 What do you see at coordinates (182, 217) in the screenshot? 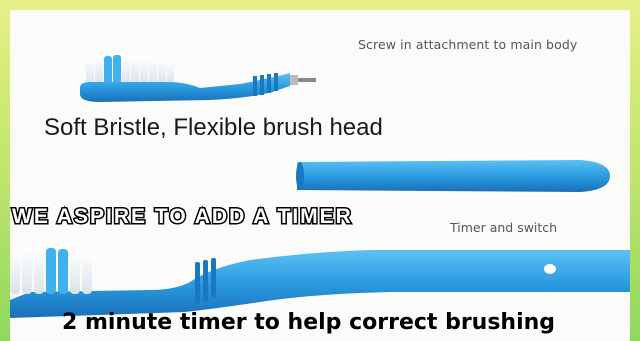
I see `timer-banner-overlay: We aspire to add a timer` at bounding box center [182, 217].